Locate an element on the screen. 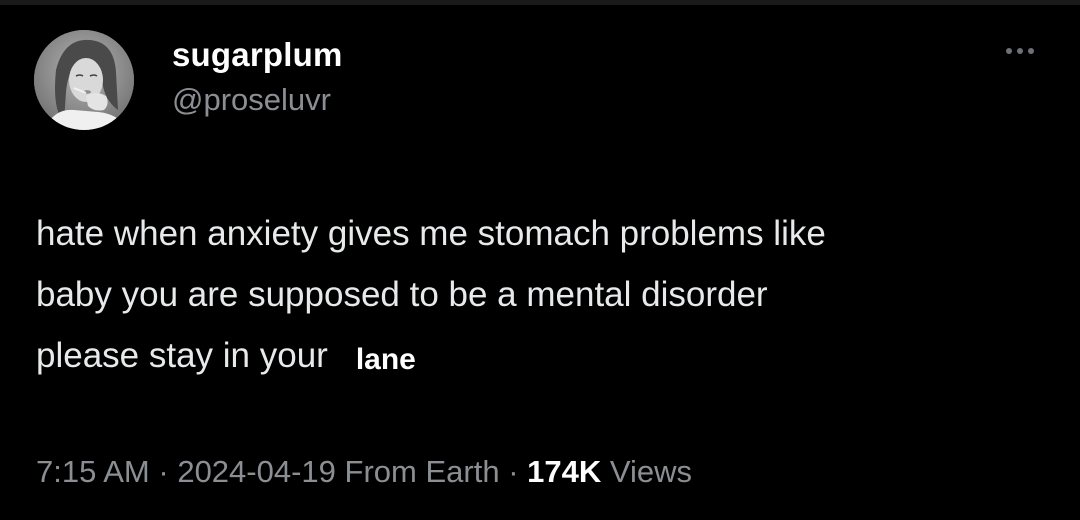 This screenshot has width=1080, height=520. profile-photo-icon is located at coordinates (84, 80).